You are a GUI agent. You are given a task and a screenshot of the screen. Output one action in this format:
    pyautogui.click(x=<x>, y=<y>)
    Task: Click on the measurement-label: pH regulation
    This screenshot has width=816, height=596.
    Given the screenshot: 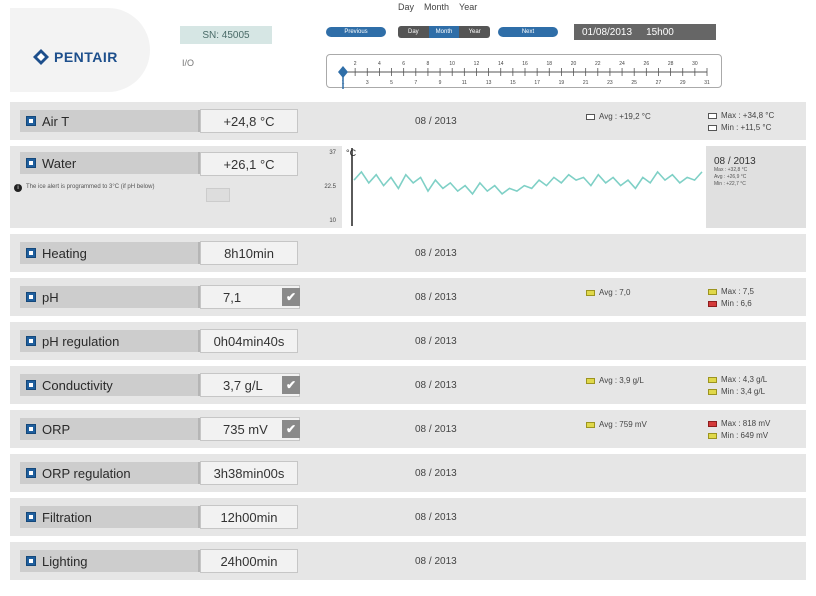 What is the action you would take?
    pyautogui.click(x=110, y=341)
    